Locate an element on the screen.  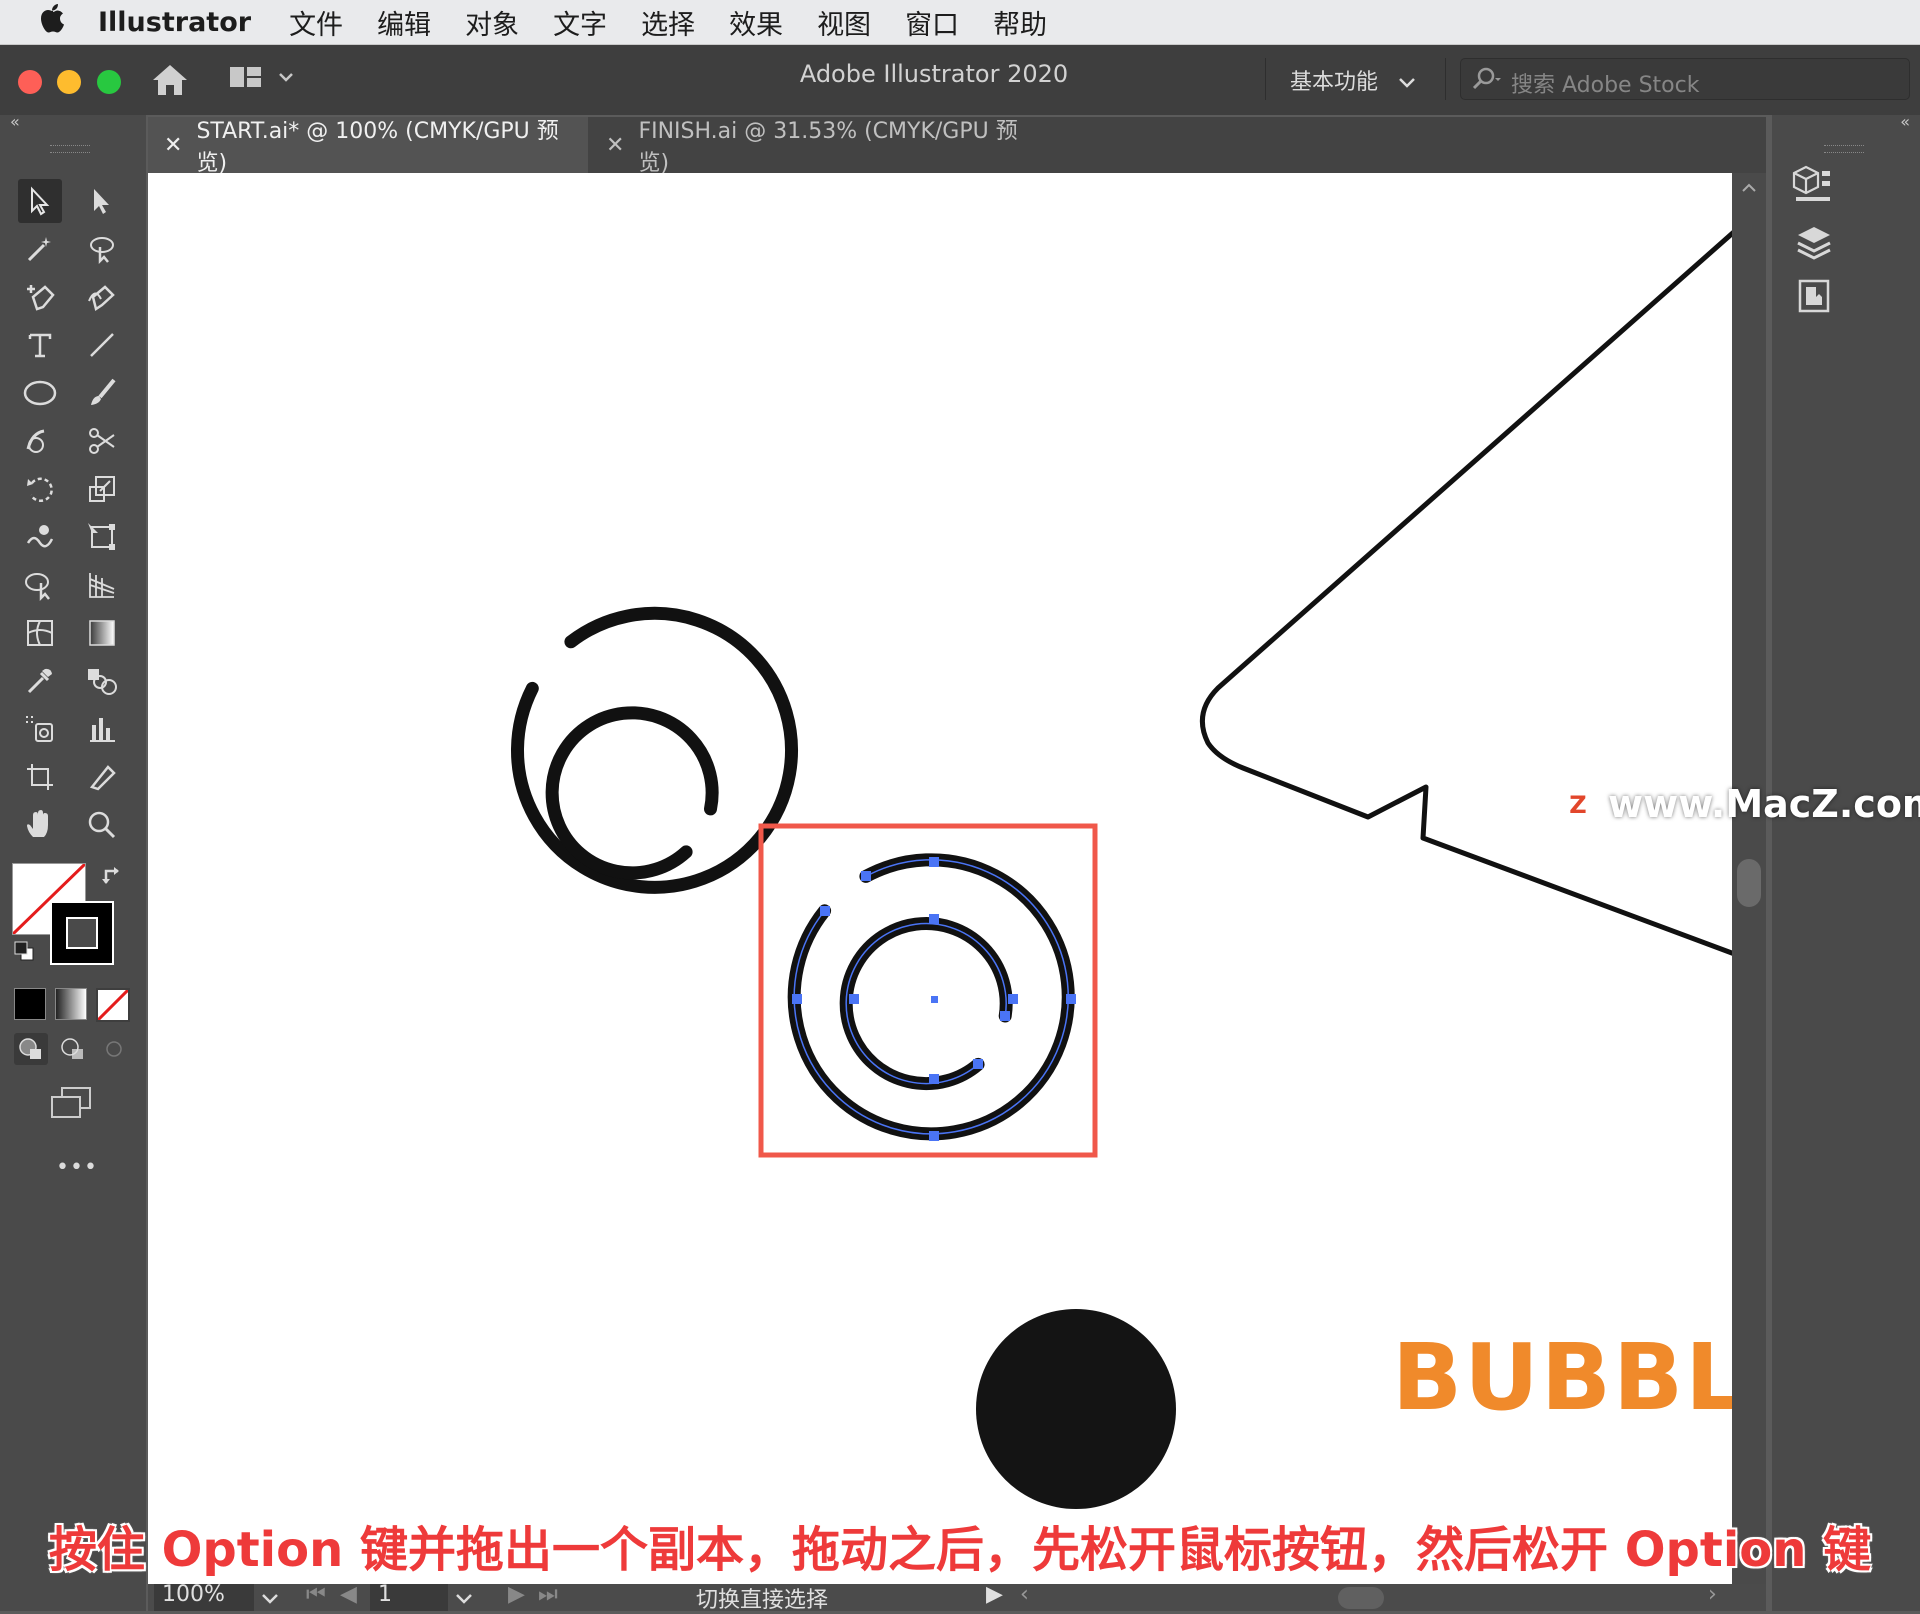
stock-search-field: 搜索 Adobe Stock is located at coordinates (1685, 79).